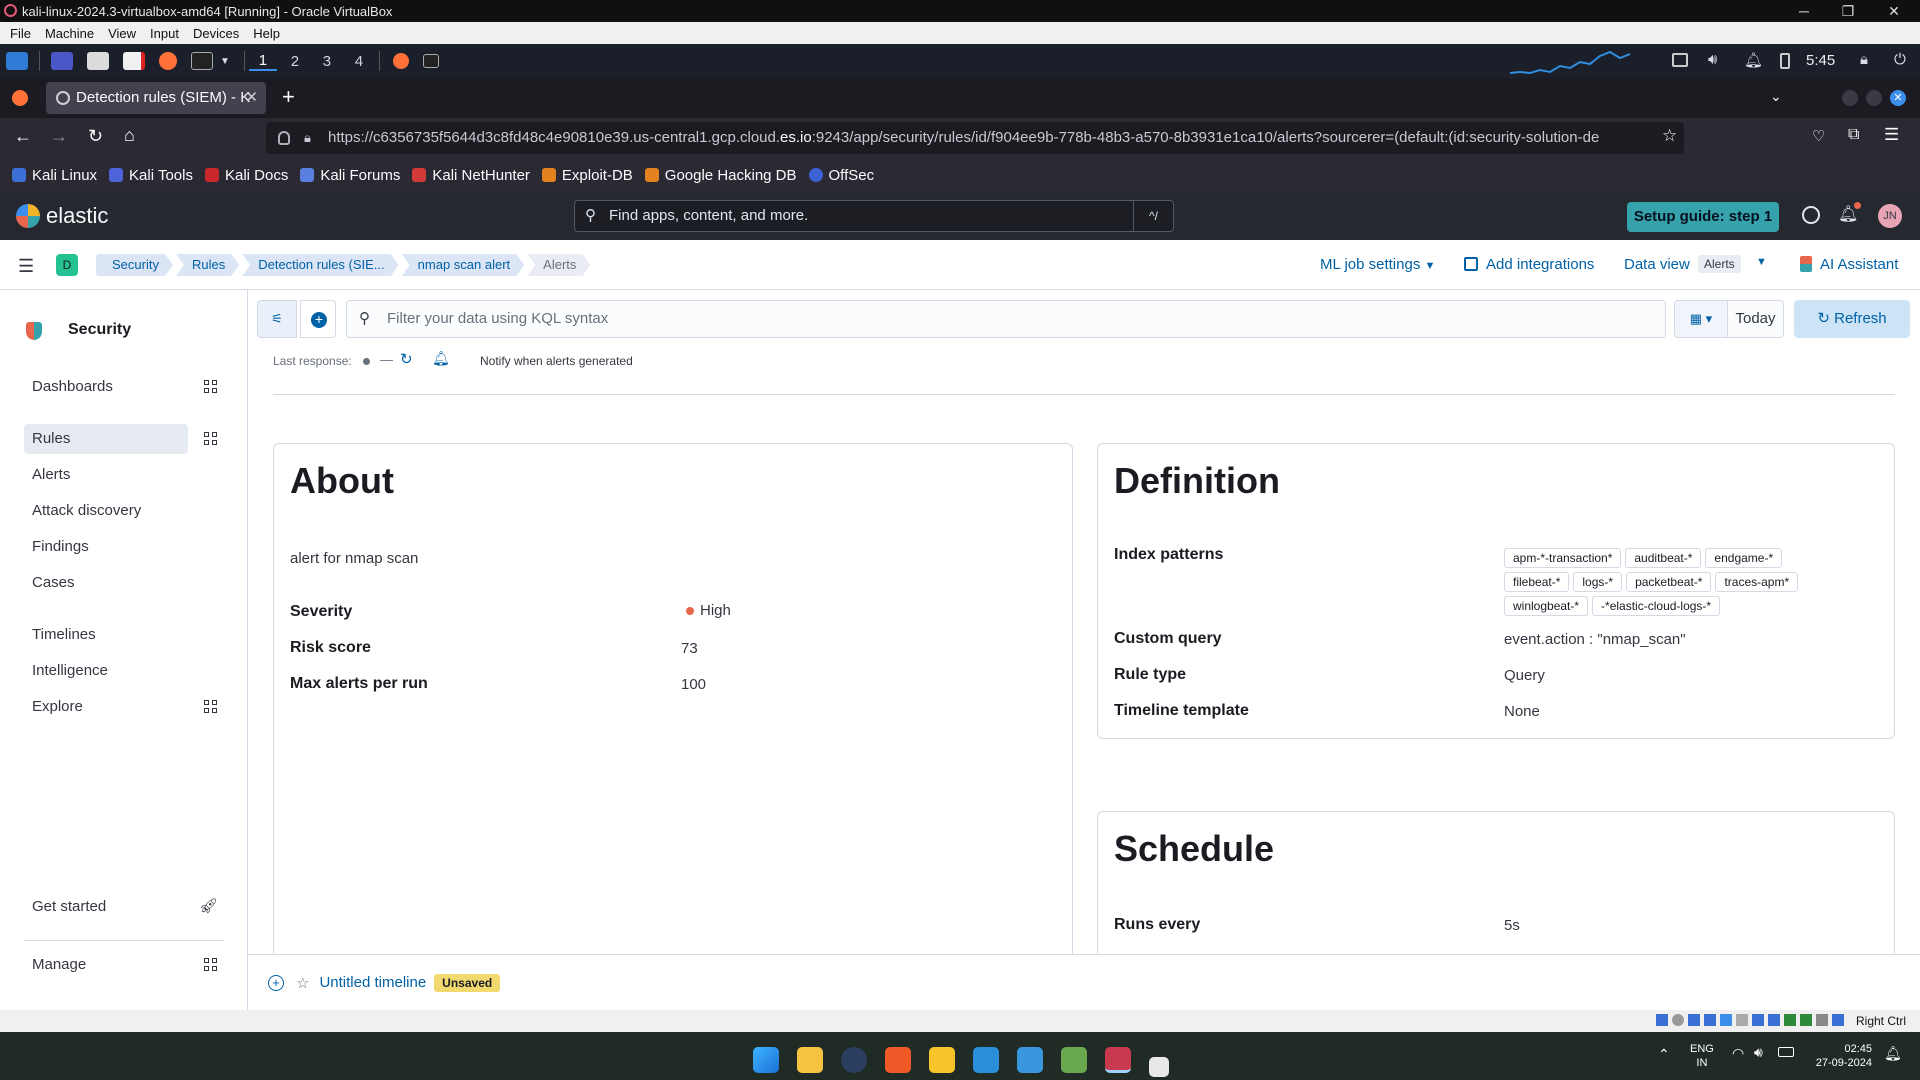 This screenshot has width=1920, height=1080. Describe the element at coordinates (854, 1060) in the screenshot. I see `steam-icon` at that location.